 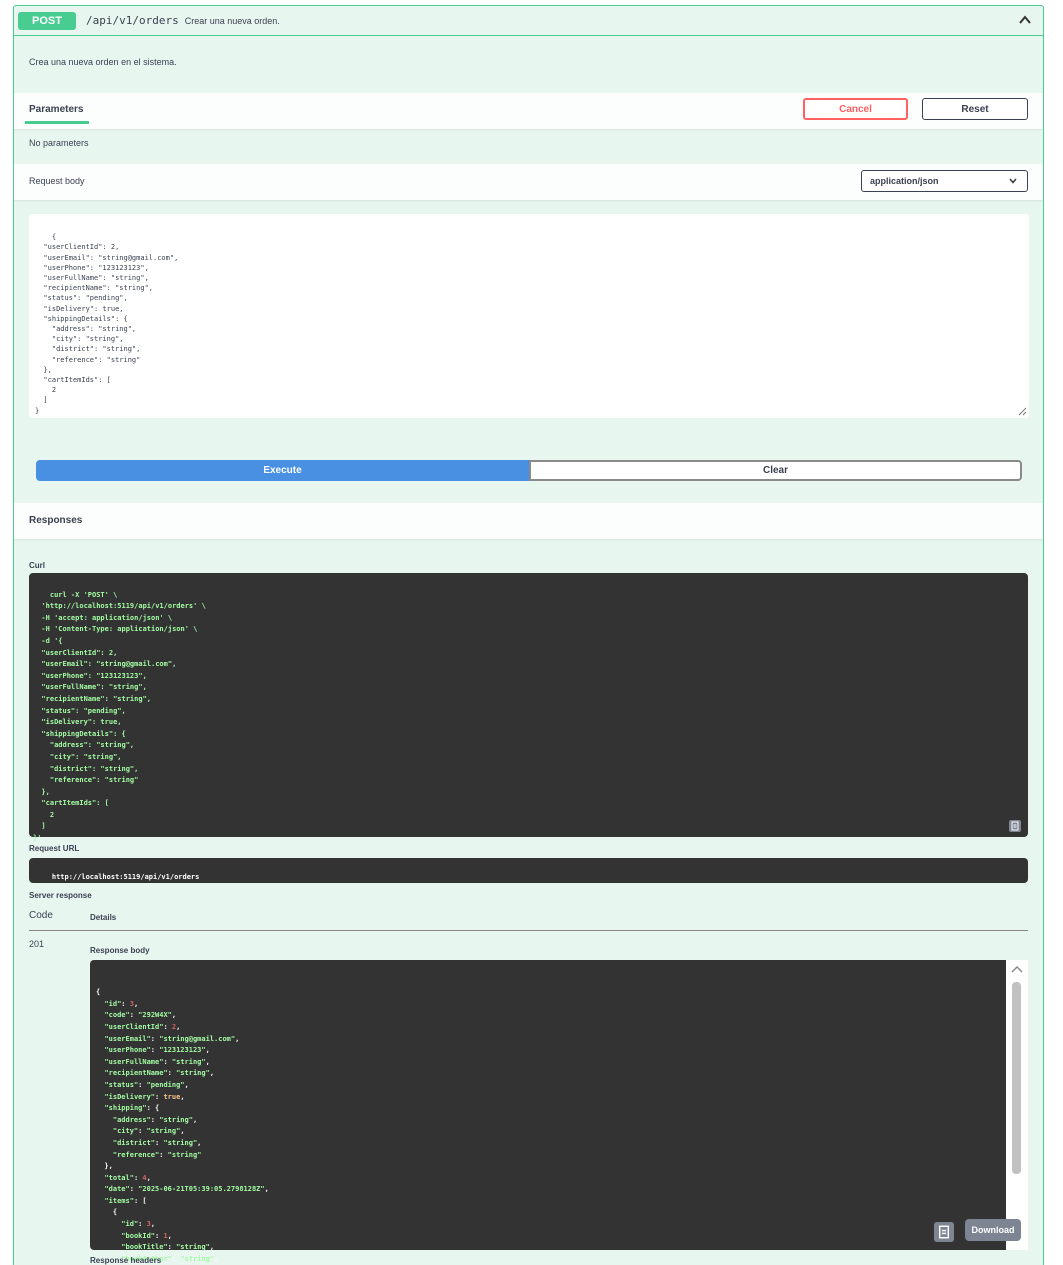 What do you see at coordinates (155, 1015) in the screenshot?
I see `response-token: "292W4X"` at bounding box center [155, 1015].